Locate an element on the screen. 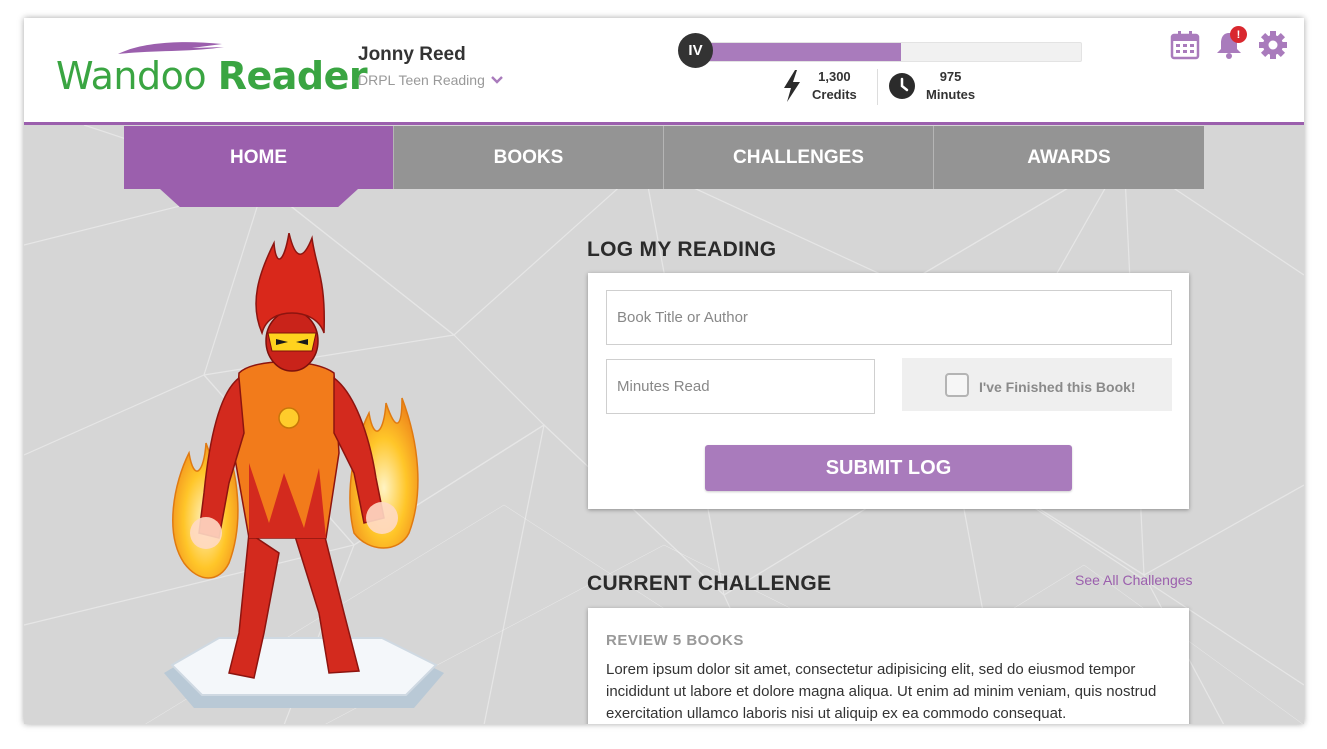 The height and width of the screenshot is (749, 1327). tab-challenges: CHALLENGES is located at coordinates (799, 157).